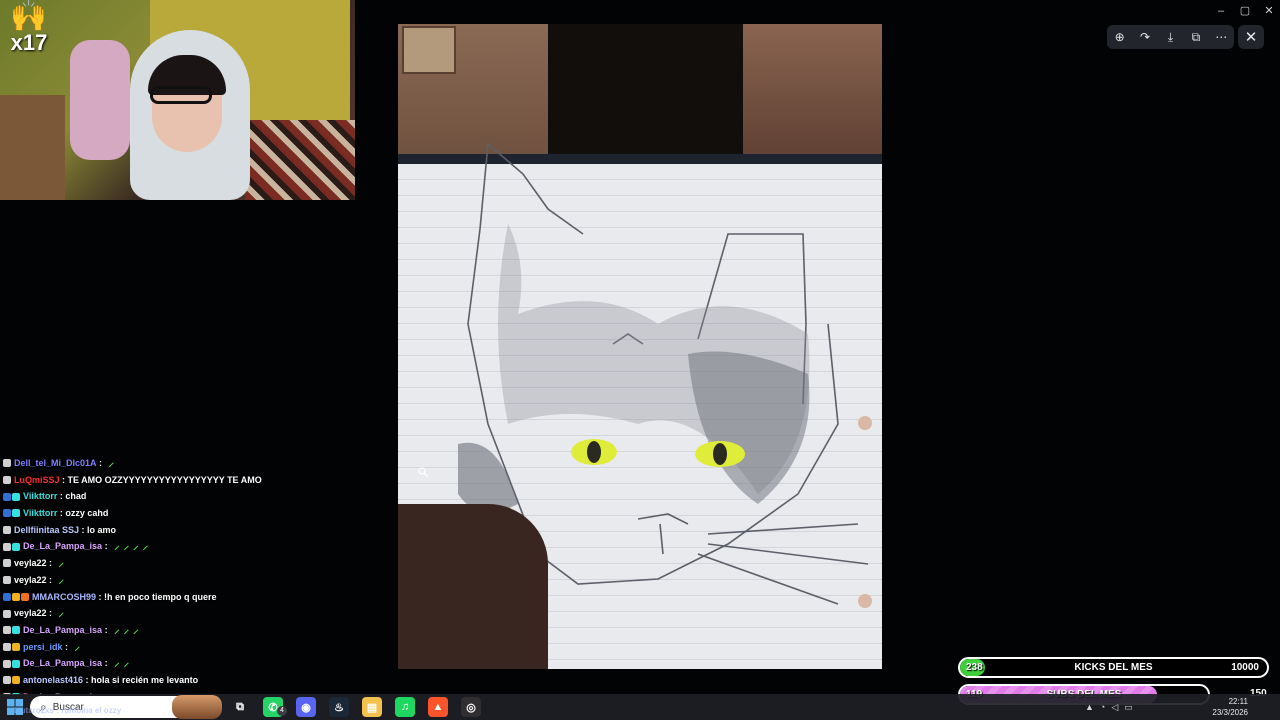 The height and width of the screenshot is (720, 1280). What do you see at coordinates (190, 647) in the screenshot?
I see `chat-message: persi_idk : ⸝` at bounding box center [190, 647].